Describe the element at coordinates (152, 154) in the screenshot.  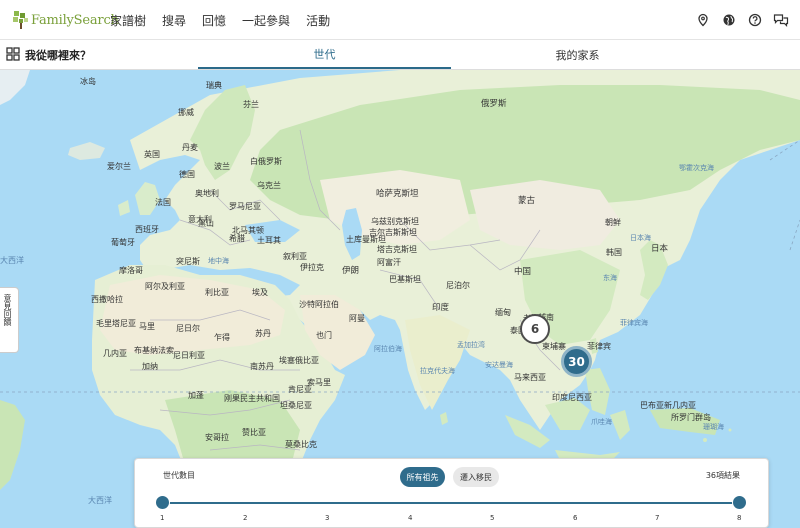
I see `map-label: 英国` at that location.